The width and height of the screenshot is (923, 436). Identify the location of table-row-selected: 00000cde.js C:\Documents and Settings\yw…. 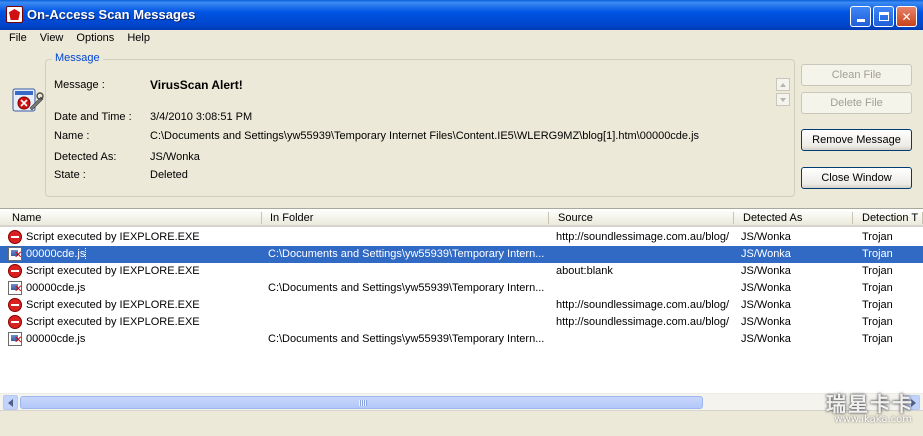
(461, 254).